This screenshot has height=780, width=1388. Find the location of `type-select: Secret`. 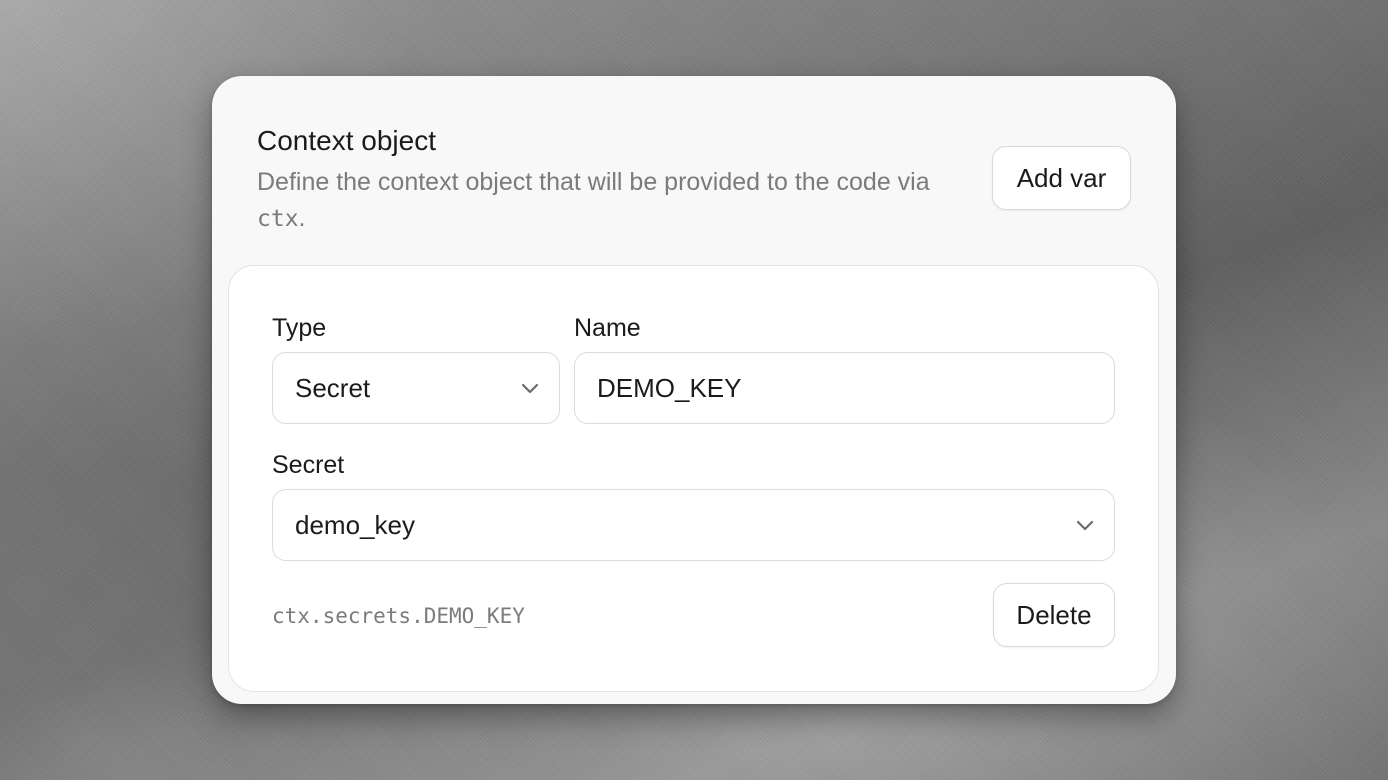

type-select: Secret is located at coordinates (416, 388).